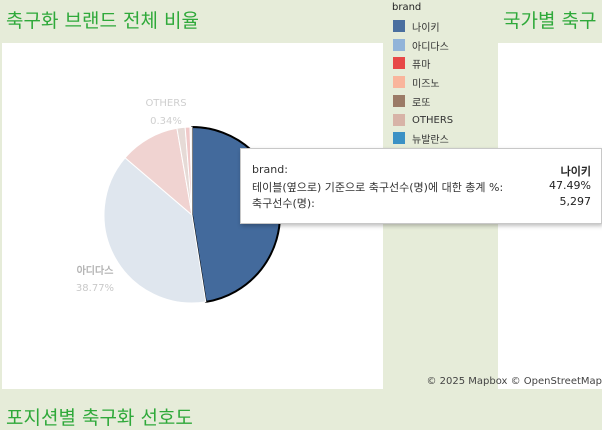 This screenshot has height=430, width=602. I want to click on tooltip-count-row: 축구선수(명): 5,297, so click(421, 203).